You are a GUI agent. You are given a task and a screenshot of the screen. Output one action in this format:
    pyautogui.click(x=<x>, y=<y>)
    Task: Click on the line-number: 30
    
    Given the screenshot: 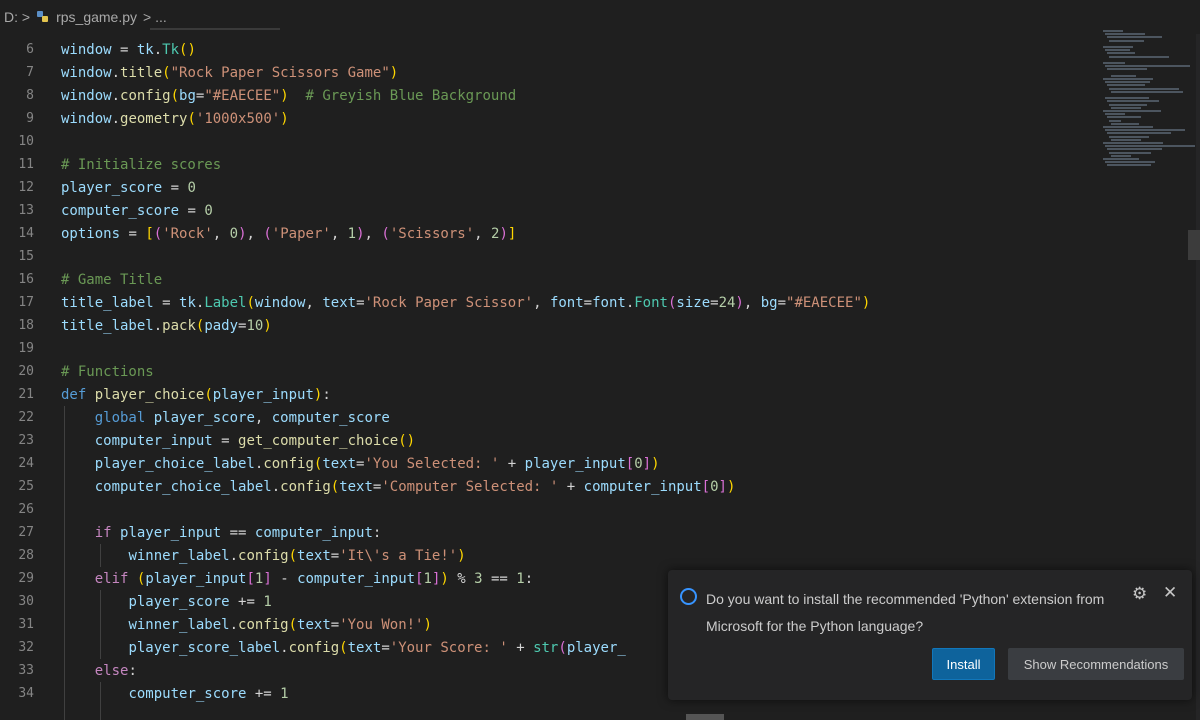 What is the action you would take?
    pyautogui.click(x=26, y=601)
    